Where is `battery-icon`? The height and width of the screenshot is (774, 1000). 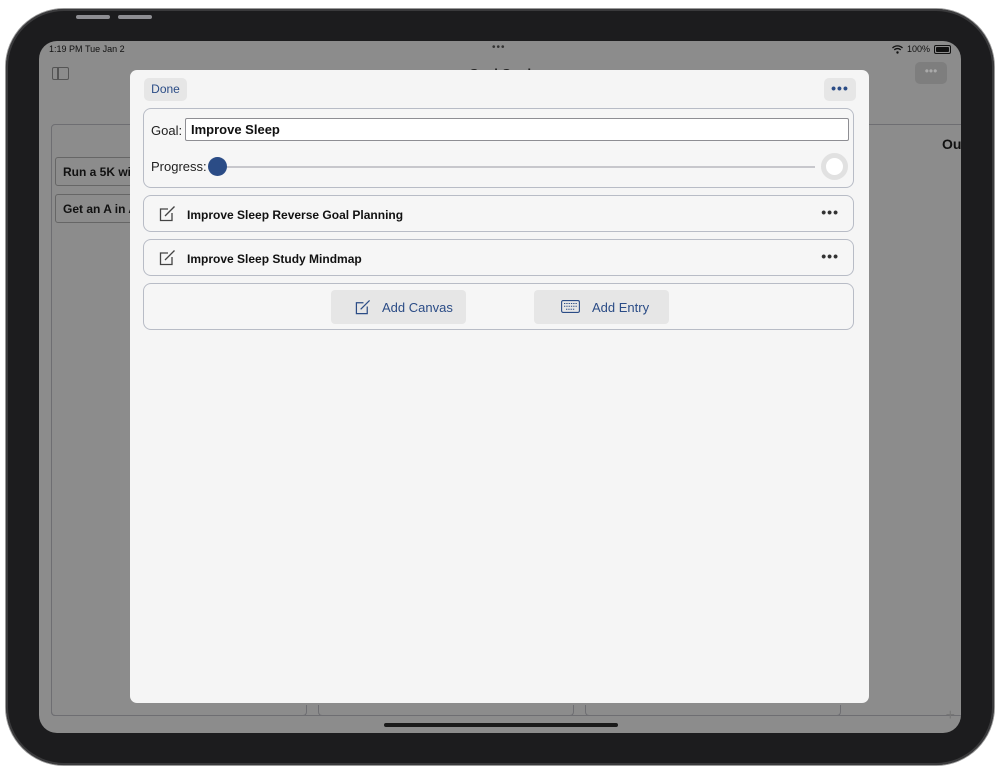 battery-icon is located at coordinates (942, 49).